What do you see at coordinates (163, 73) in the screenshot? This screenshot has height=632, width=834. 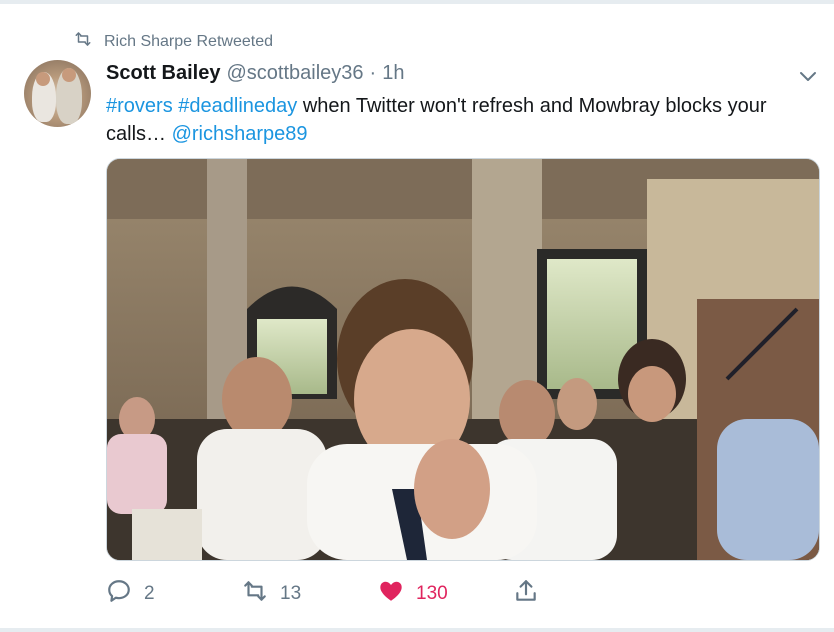 I see `author-name: Scott Bailey` at bounding box center [163, 73].